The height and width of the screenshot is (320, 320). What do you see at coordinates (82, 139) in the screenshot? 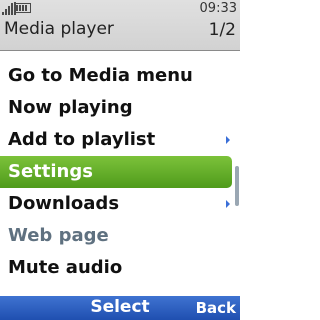
I see `menu-item-label: Add to playlist` at bounding box center [82, 139].